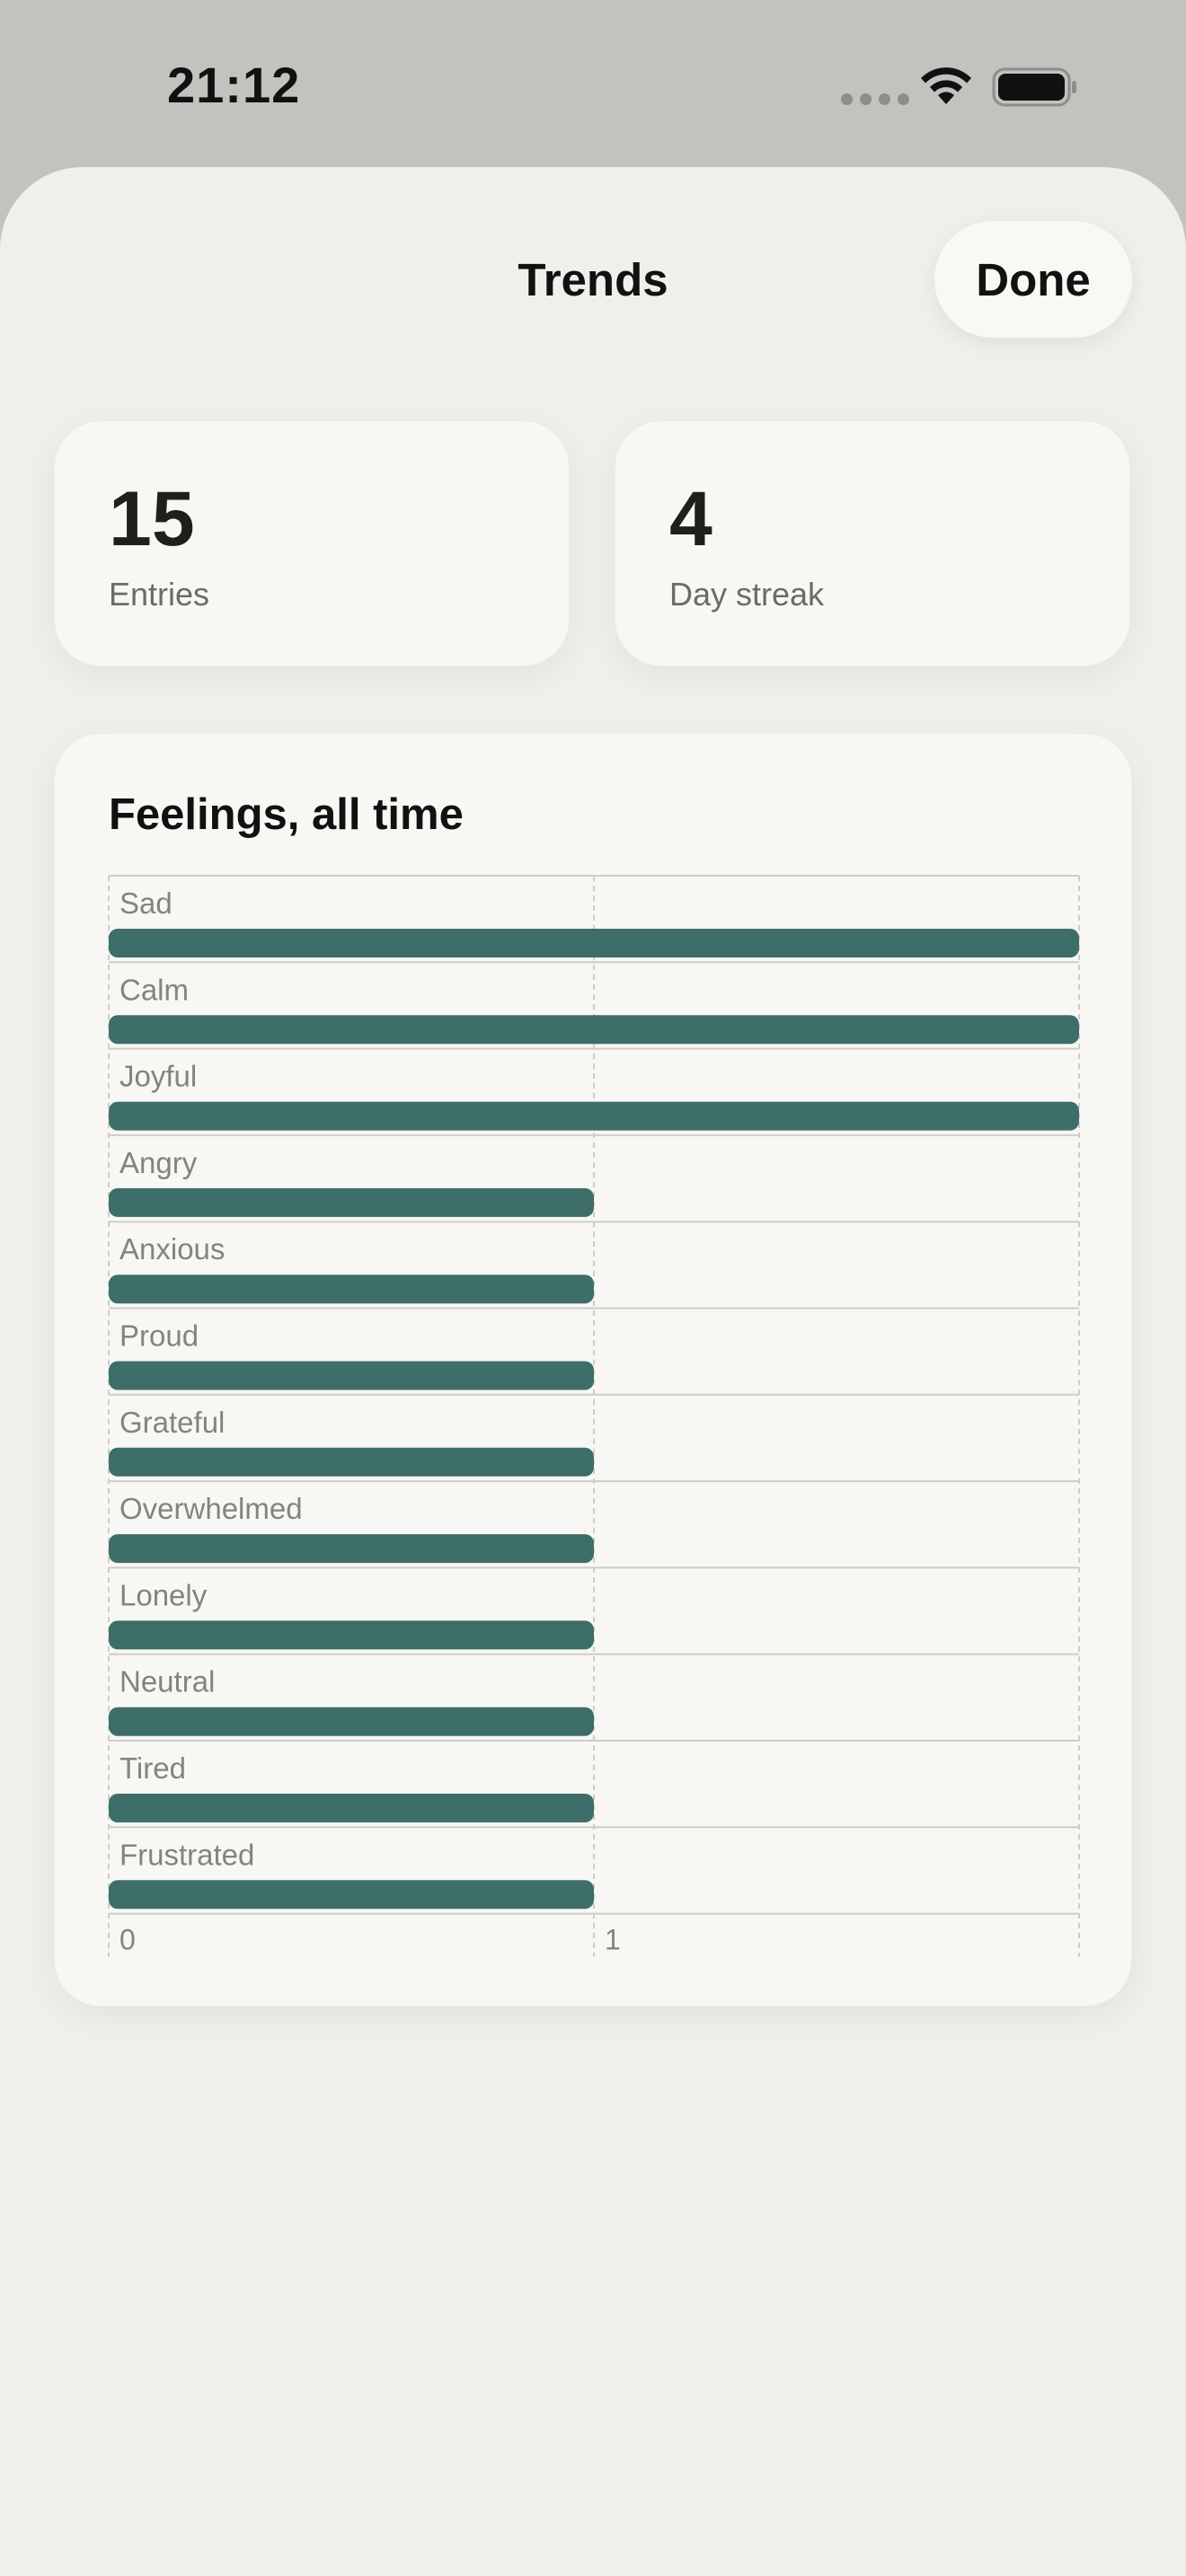 The width and height of the screenshot is (1186, 2576). What do you see at coordinates (154, 989) in the screenshot?
I see `category-label: Calm` at bounding box center [154, 989].